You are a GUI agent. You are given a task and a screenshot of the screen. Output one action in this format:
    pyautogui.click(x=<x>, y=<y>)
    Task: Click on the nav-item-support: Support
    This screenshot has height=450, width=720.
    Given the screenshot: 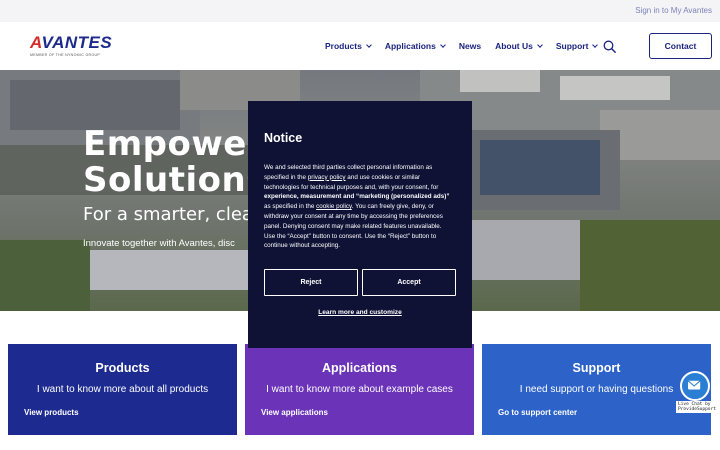 What is the action you would take?
    pyautogui.click(x=577, y=46)
    